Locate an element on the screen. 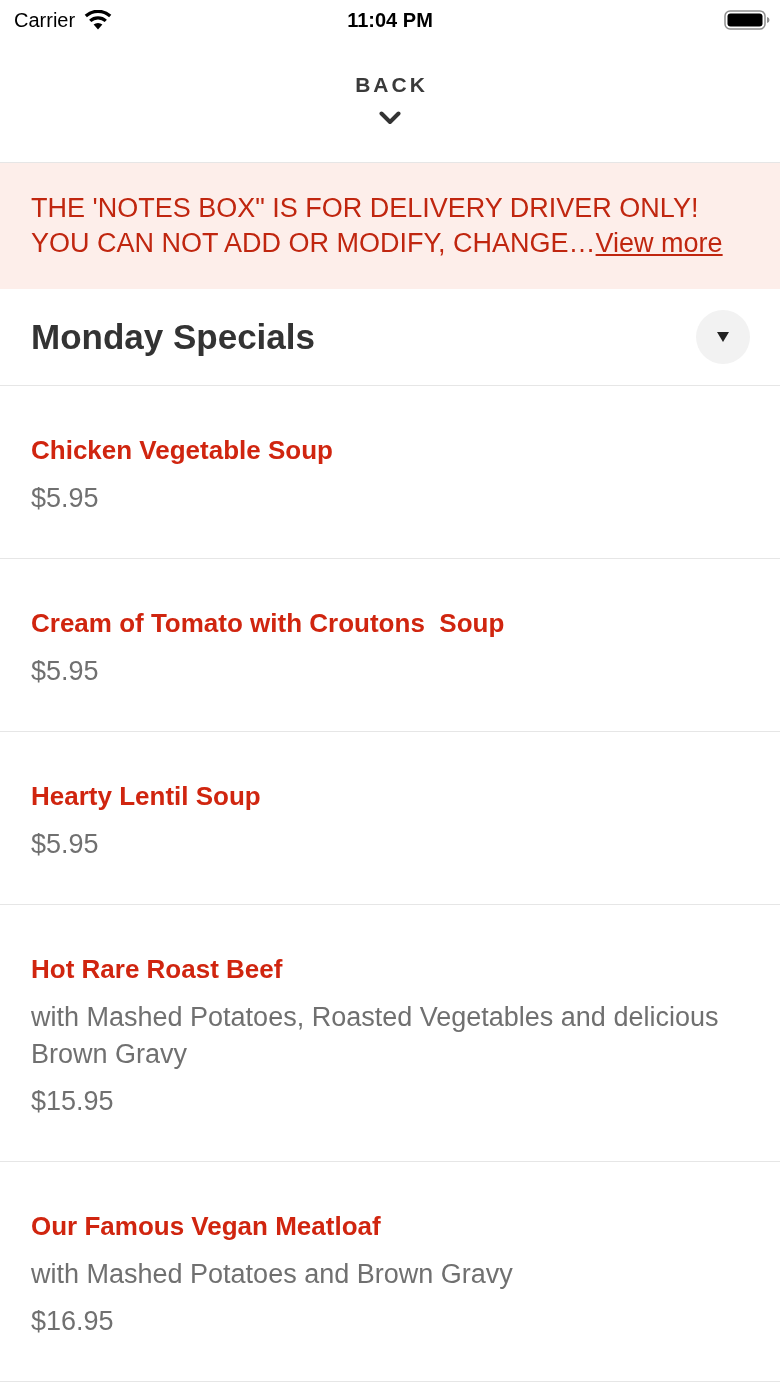 This screenshot has width=780, height=1387. menu-item: Chicken Vegetable Soup $5.95 is located at coordinates (390, 472).